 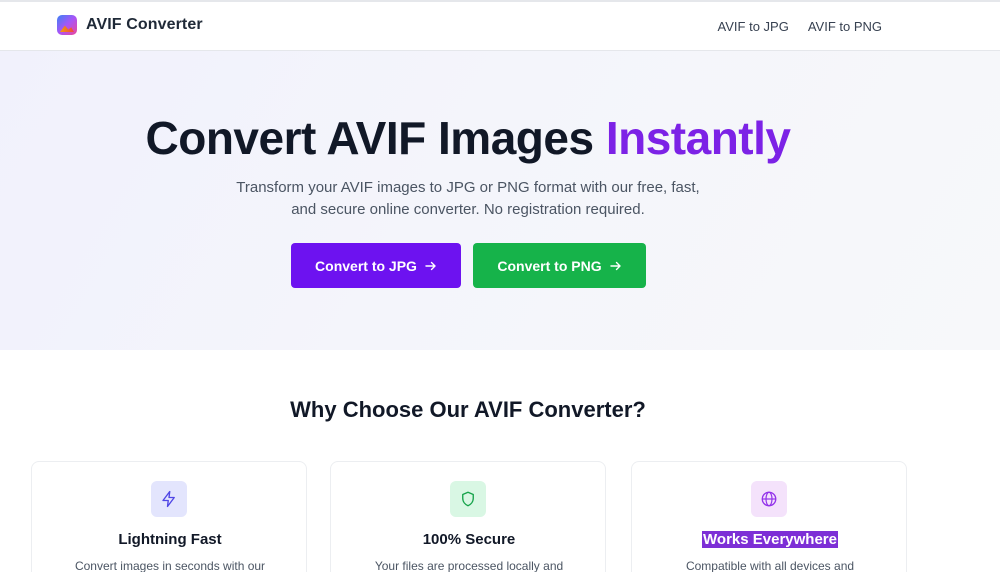 I want to click on feature-description: Your files are processed locally and, so click(x=469, y=565).